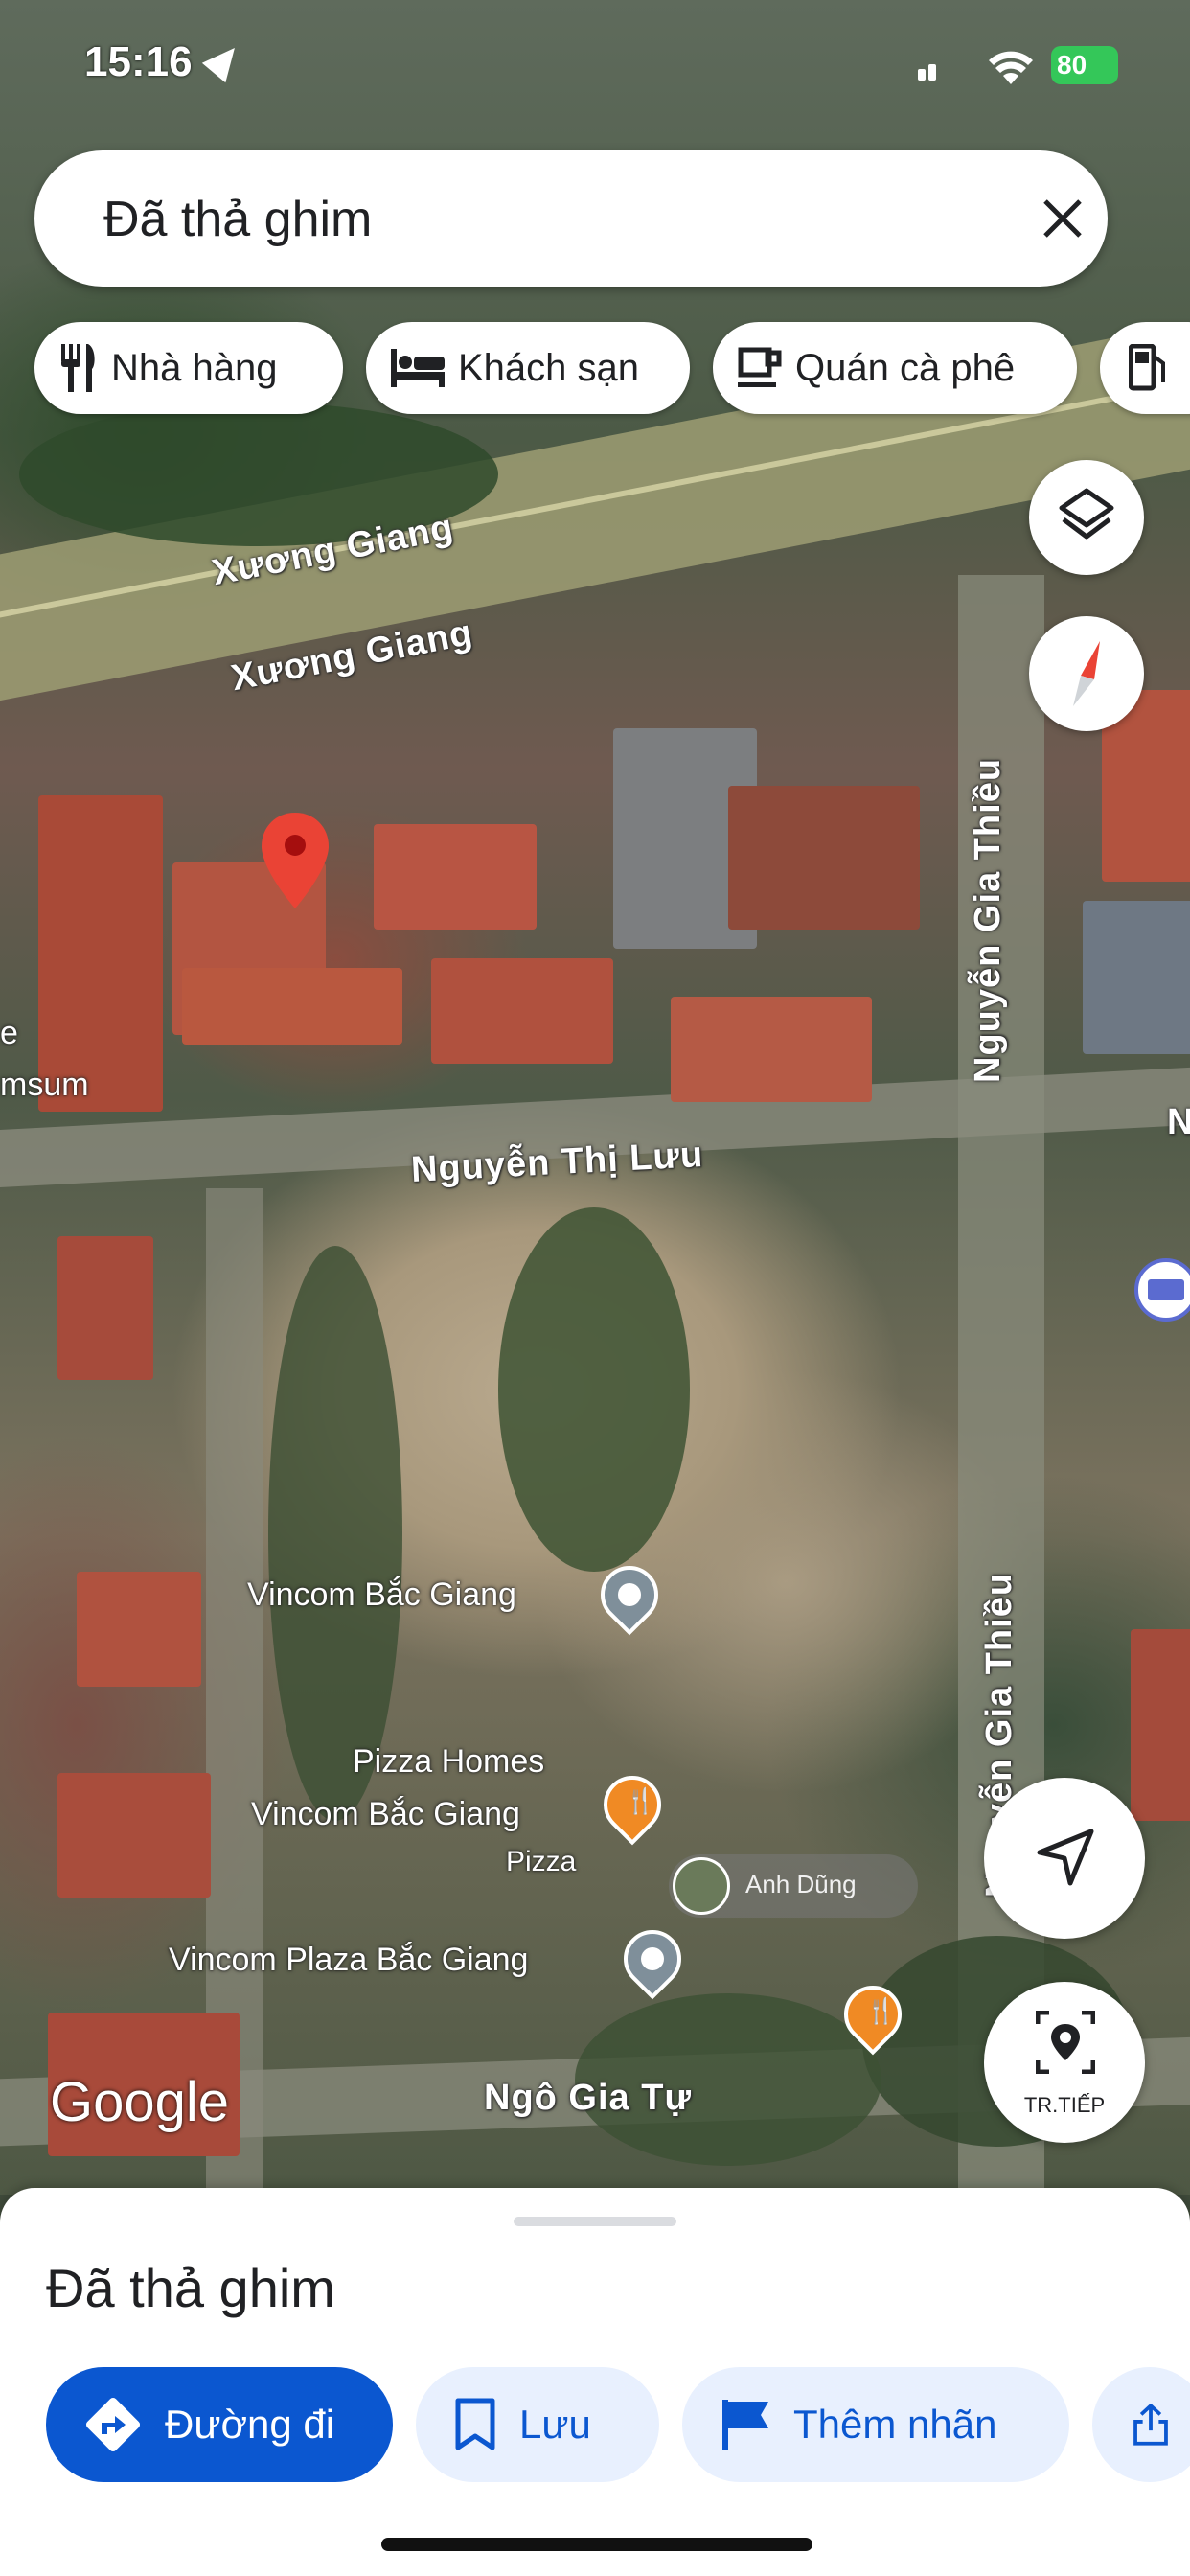 This screenshot has width=1190, height=2576. What do you see at coordinates (1151, 2425) in the screenshot?
I see `share-icon` at bounding box center [1151, 2425].